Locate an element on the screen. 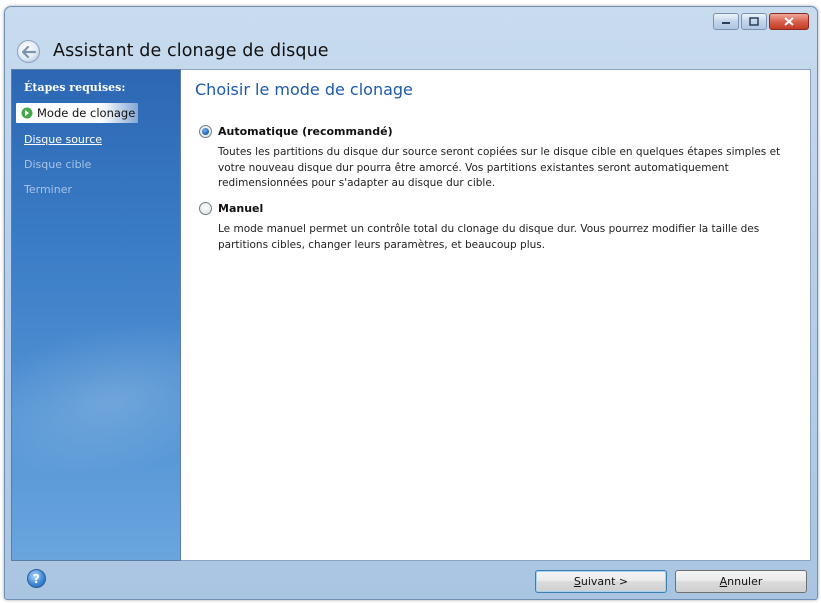  current-step-arrow-icon is located at coordinates (27, 113).